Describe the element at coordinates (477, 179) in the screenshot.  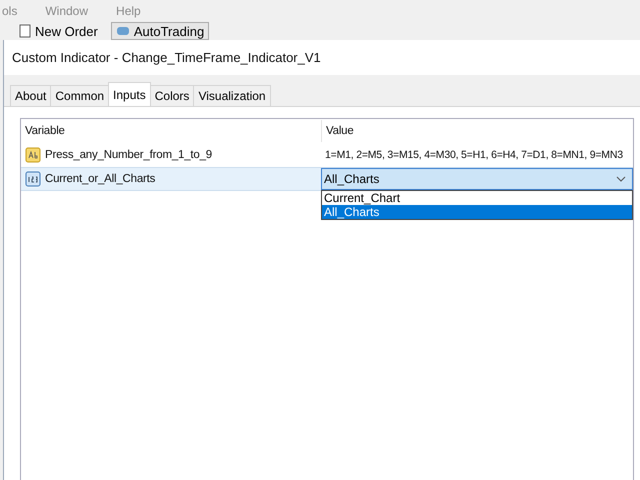
I see `value-dropdown: All_Charts` at that location.